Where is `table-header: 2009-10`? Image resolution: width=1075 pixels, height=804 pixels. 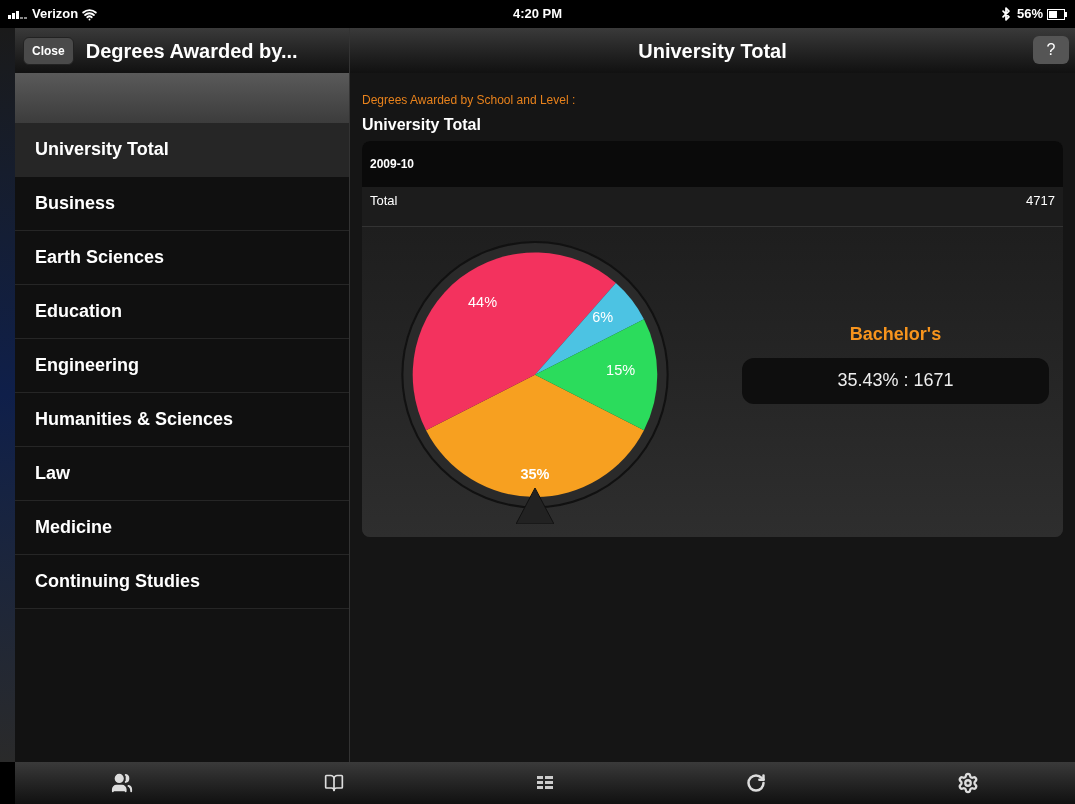
table-header: 2009-10 is located at coordinates (712, 164).